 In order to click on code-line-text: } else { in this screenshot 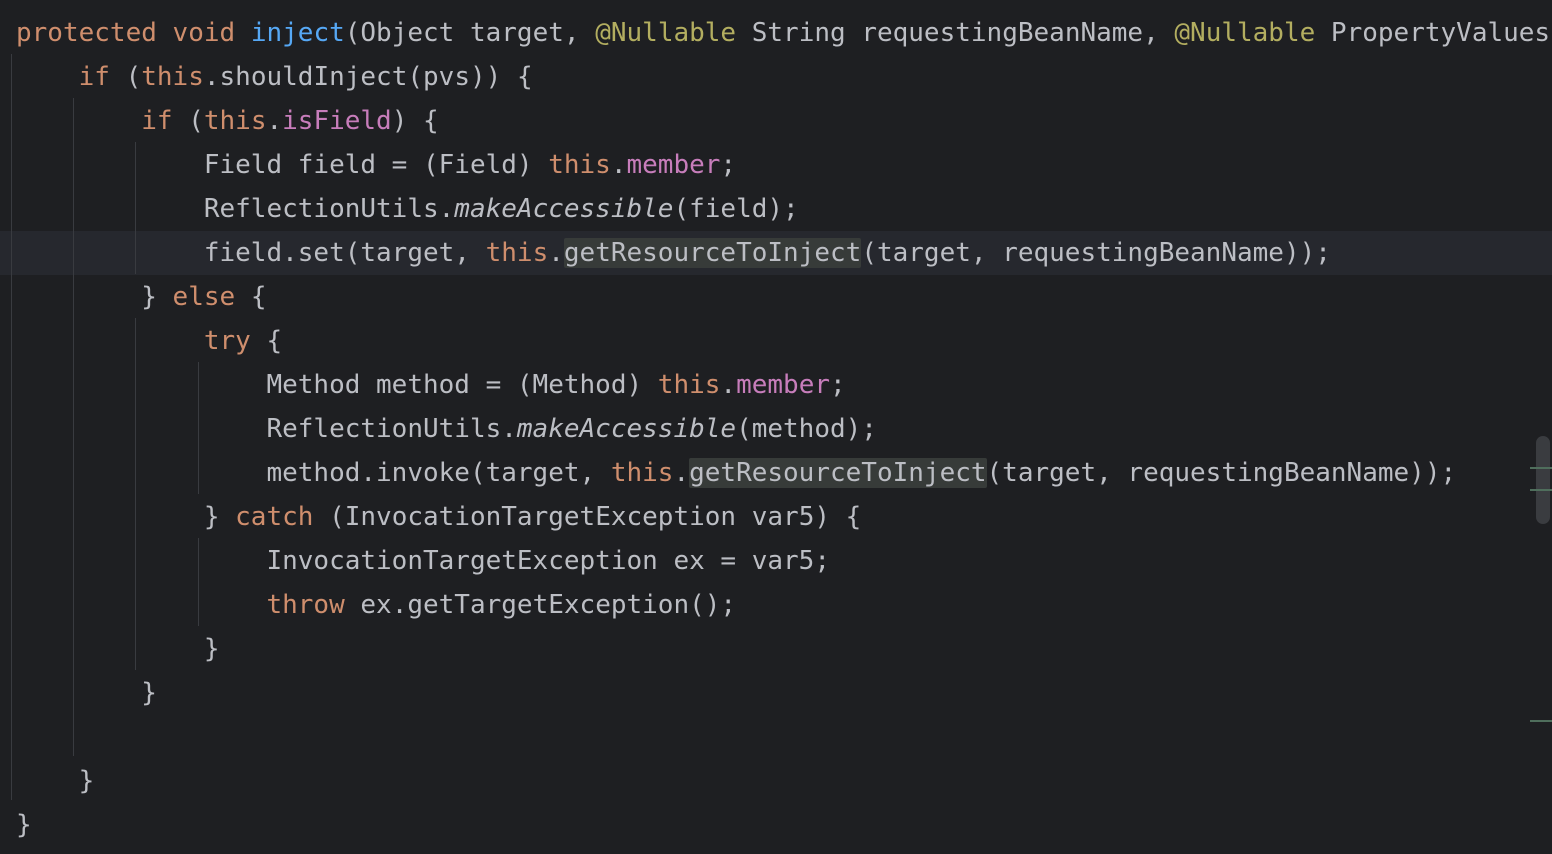, I will do `click(141, 297)`.